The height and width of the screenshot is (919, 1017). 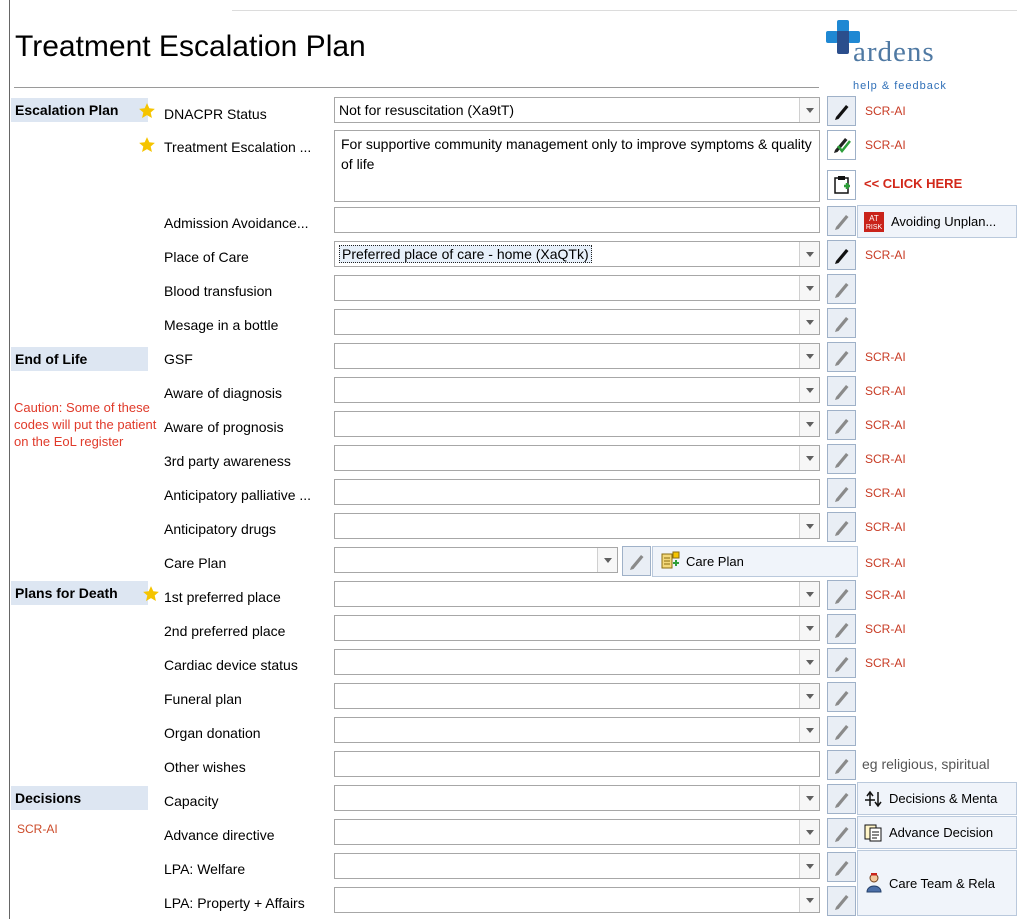 What do you see at coordinates (942, 883) in the screenshot?
I see `care-team-label: Care Team & Rela` at bounding box center [942, 883].